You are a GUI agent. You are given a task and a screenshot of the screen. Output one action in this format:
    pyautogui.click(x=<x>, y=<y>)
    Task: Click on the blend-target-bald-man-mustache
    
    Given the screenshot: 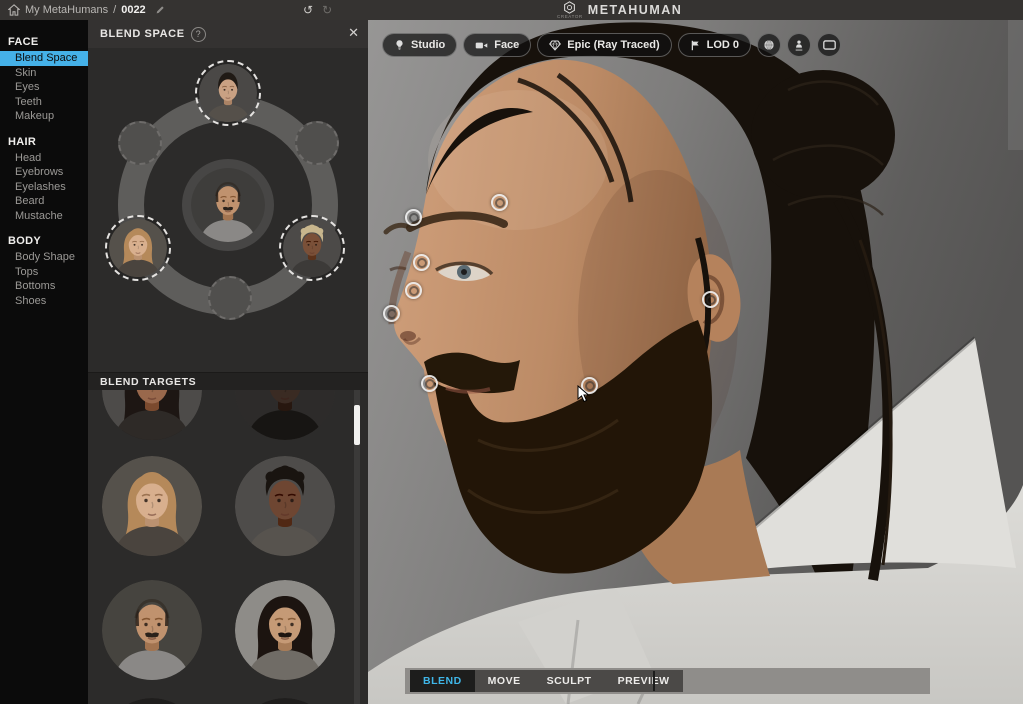 What is the action you would take?
    pyautogui.click(x=152, y=630)
    